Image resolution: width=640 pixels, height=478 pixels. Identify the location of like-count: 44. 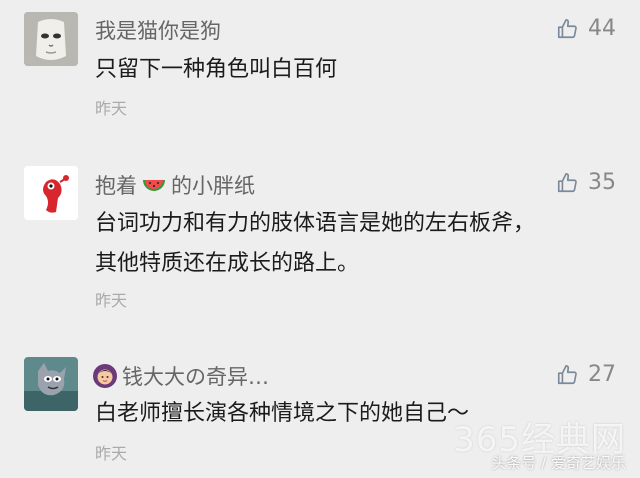
(602, 28).